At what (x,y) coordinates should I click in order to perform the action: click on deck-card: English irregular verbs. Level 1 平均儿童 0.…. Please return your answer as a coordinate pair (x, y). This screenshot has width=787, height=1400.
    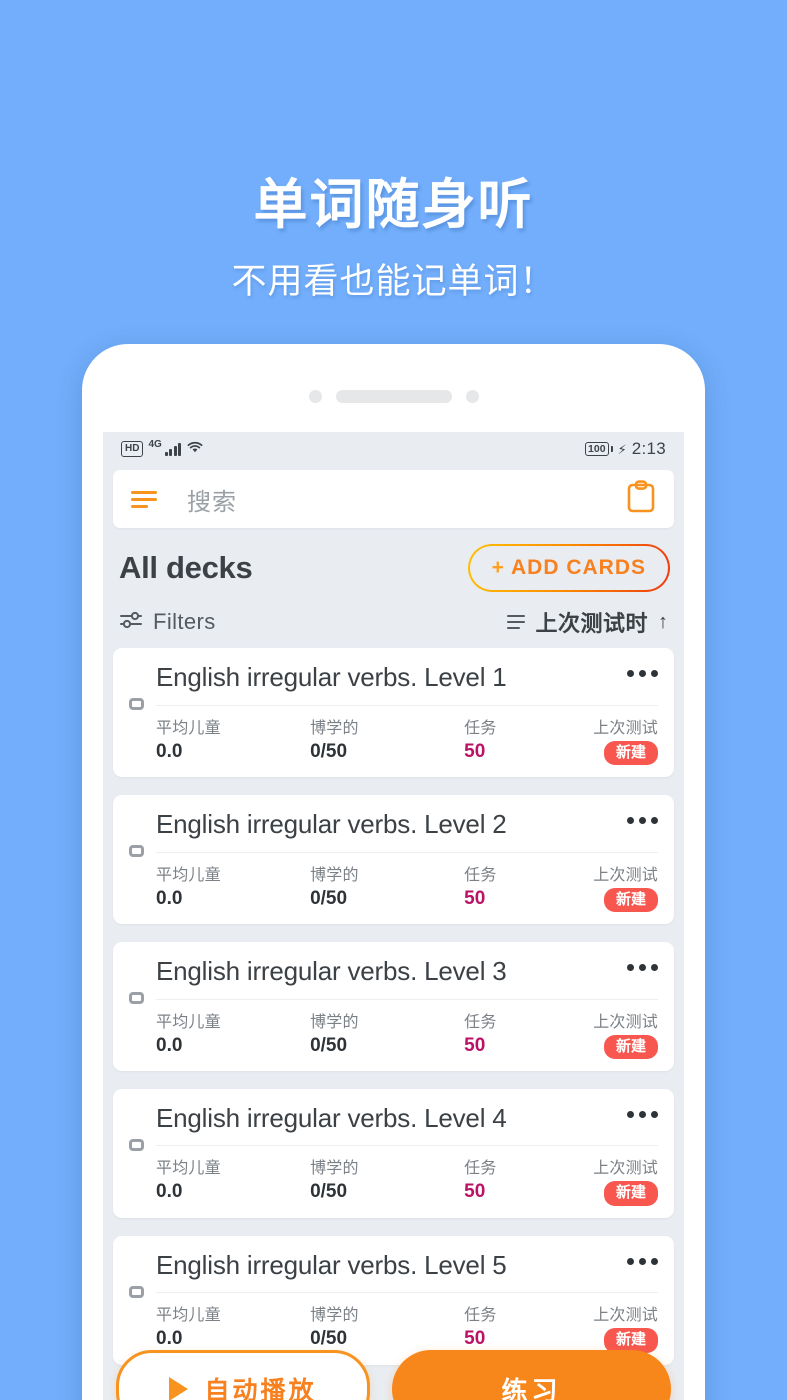
    Looking at the image, I should click on (393, 712).